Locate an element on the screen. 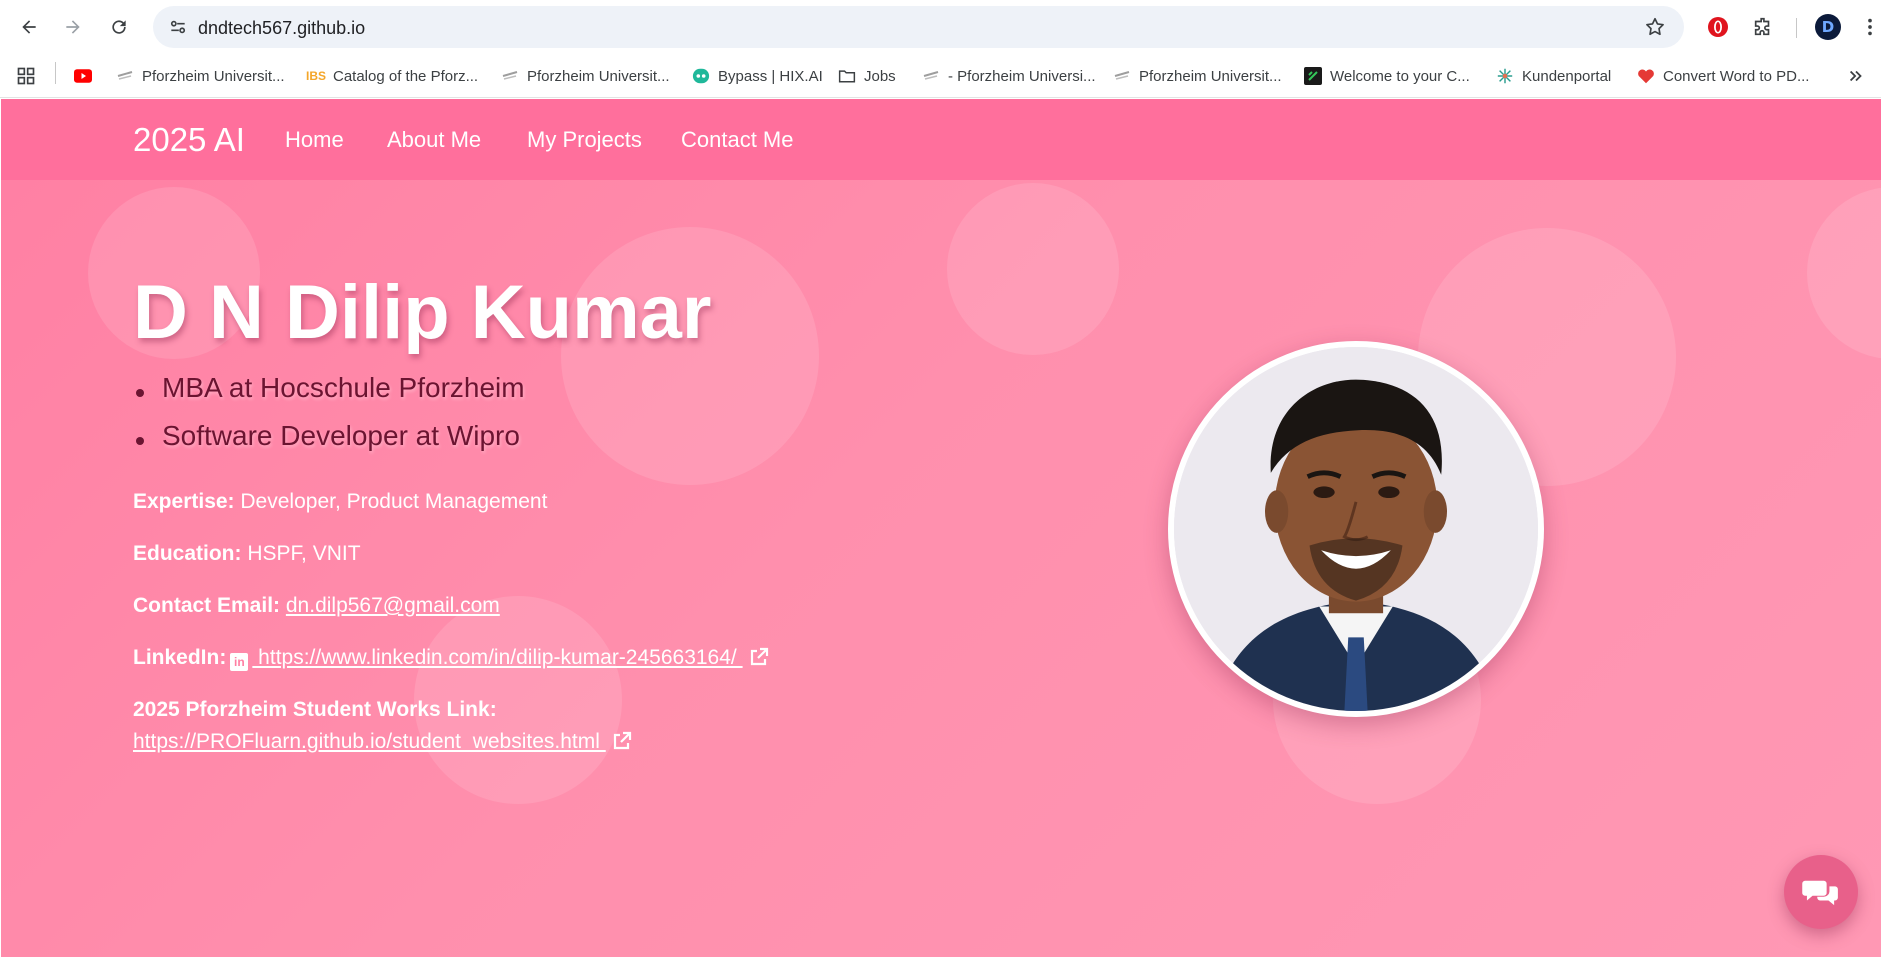 The width and height of the screenshot is (1881, 957). bookmark-label: Jobs is located at coordinates (880, 76).